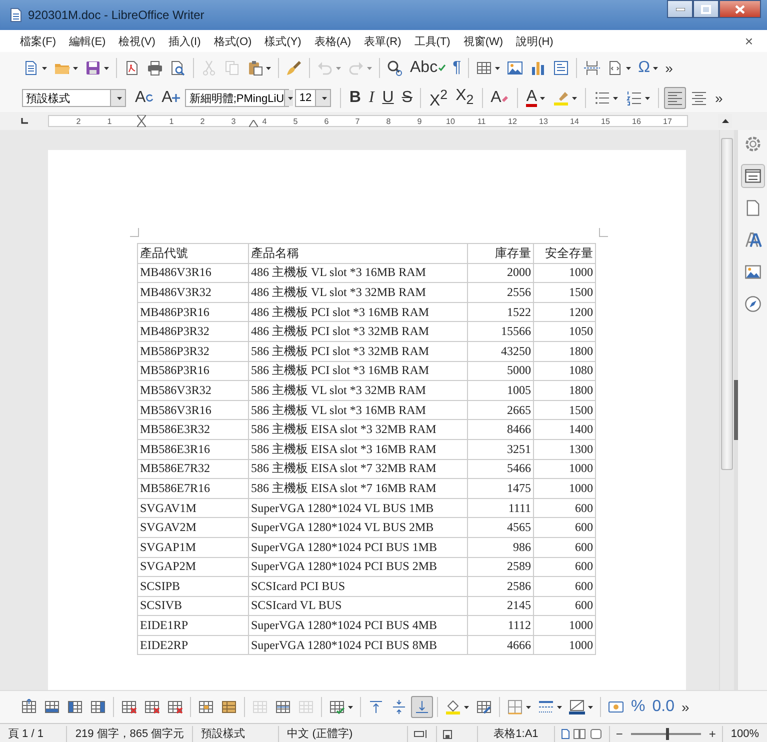  I want to click on table-column-after-icon, so click(98, 707).